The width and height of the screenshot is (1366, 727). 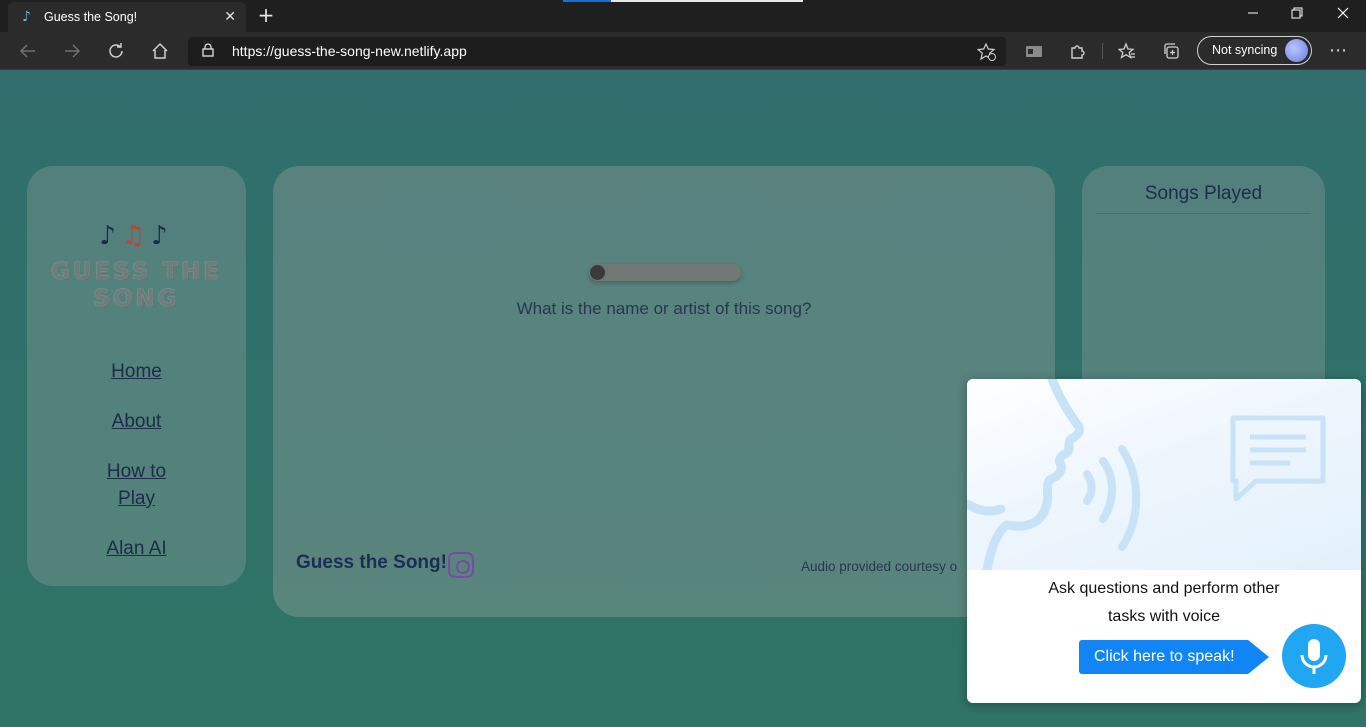 I want to click on site-logo: GUESS THE SONG, so click(x=136, y=286).